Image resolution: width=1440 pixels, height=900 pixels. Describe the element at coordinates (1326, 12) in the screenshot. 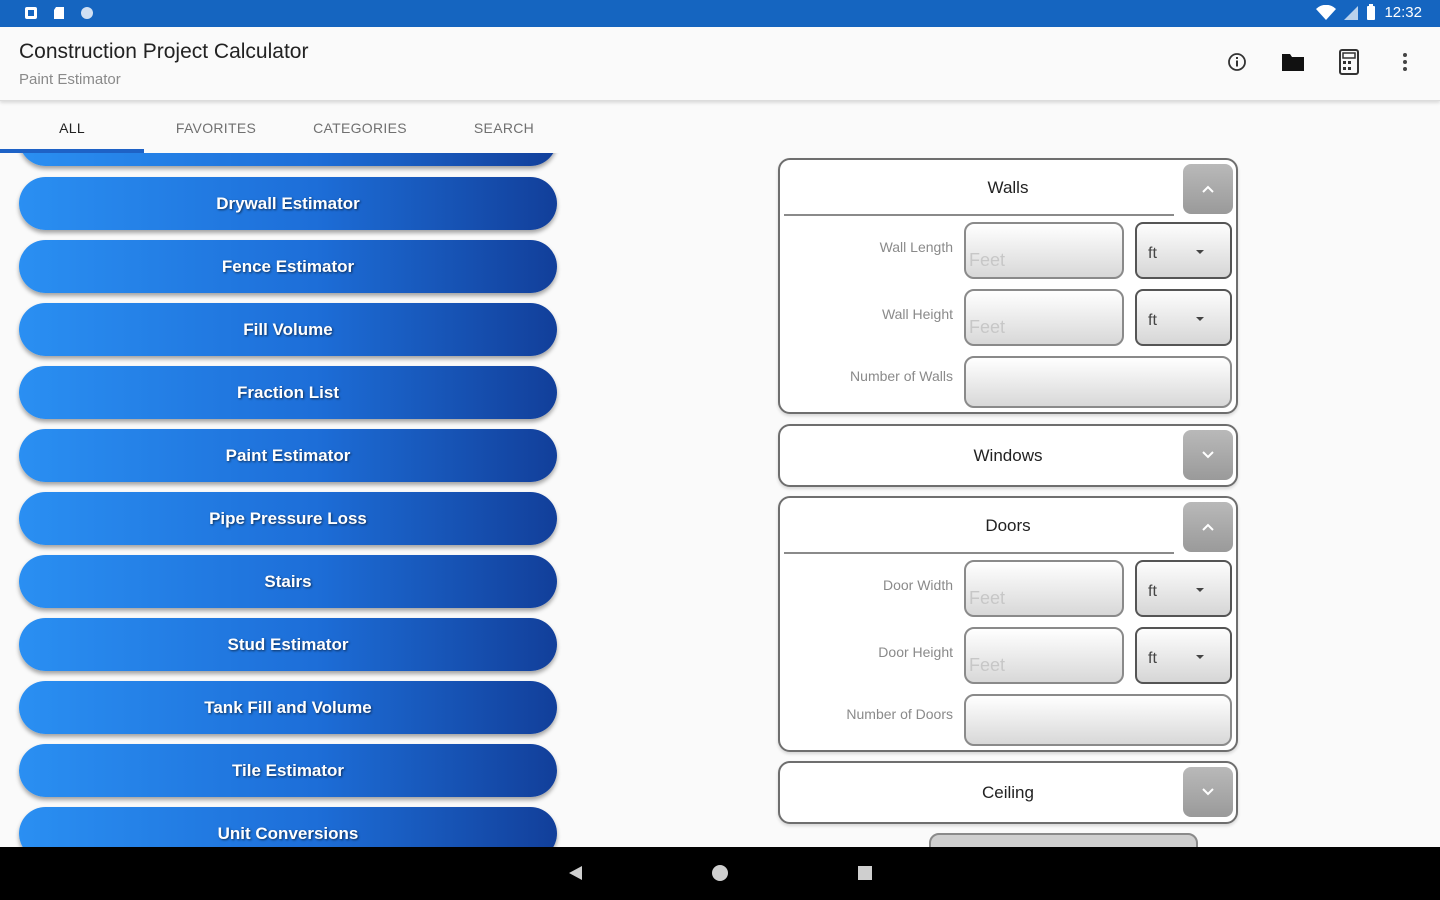

I see `wifi-icon` at that location.